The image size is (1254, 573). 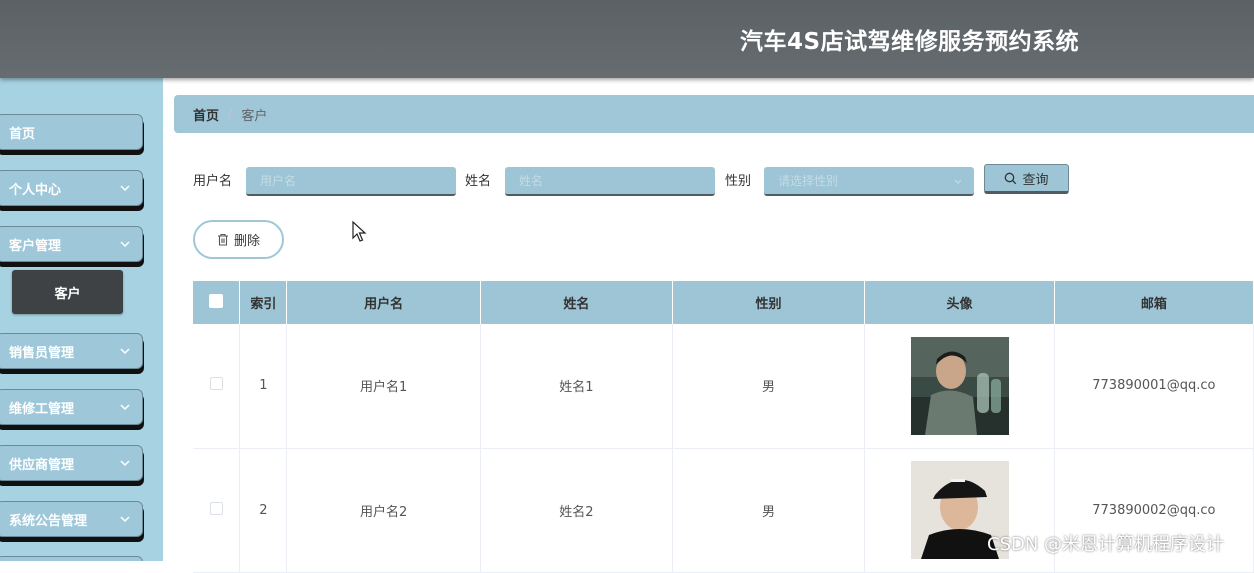 I want to click on avatar-image, so click(x=959, y=385).